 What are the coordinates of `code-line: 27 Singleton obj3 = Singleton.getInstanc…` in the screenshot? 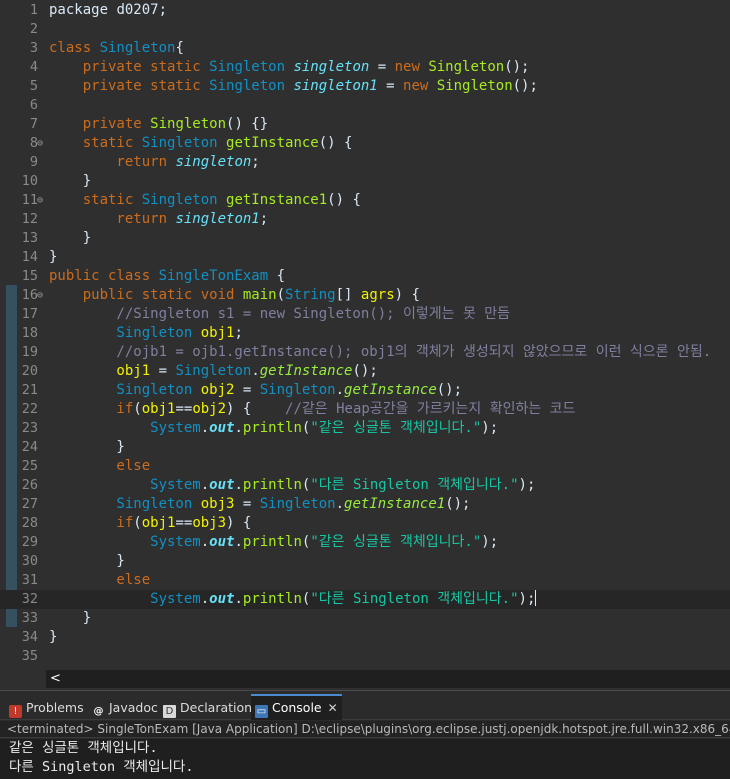 It's located at (365, 504).